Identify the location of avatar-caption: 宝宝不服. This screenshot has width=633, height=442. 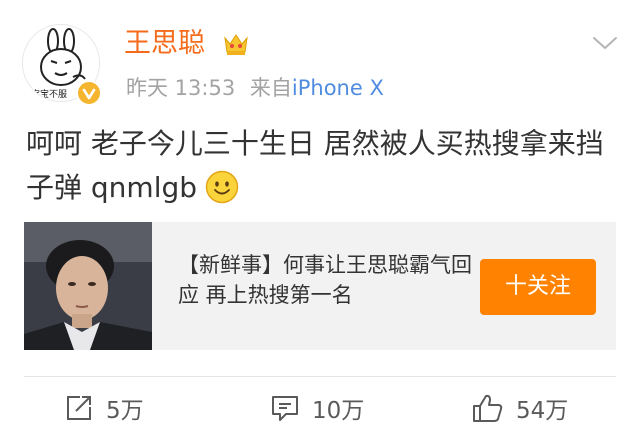
(49, 95).